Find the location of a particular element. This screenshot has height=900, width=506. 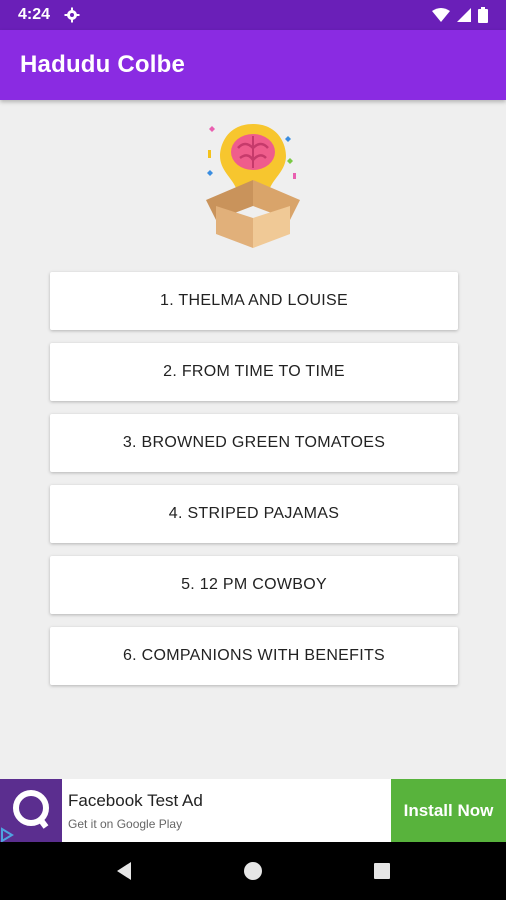

gear-icon is located at coordinates (72, 15).